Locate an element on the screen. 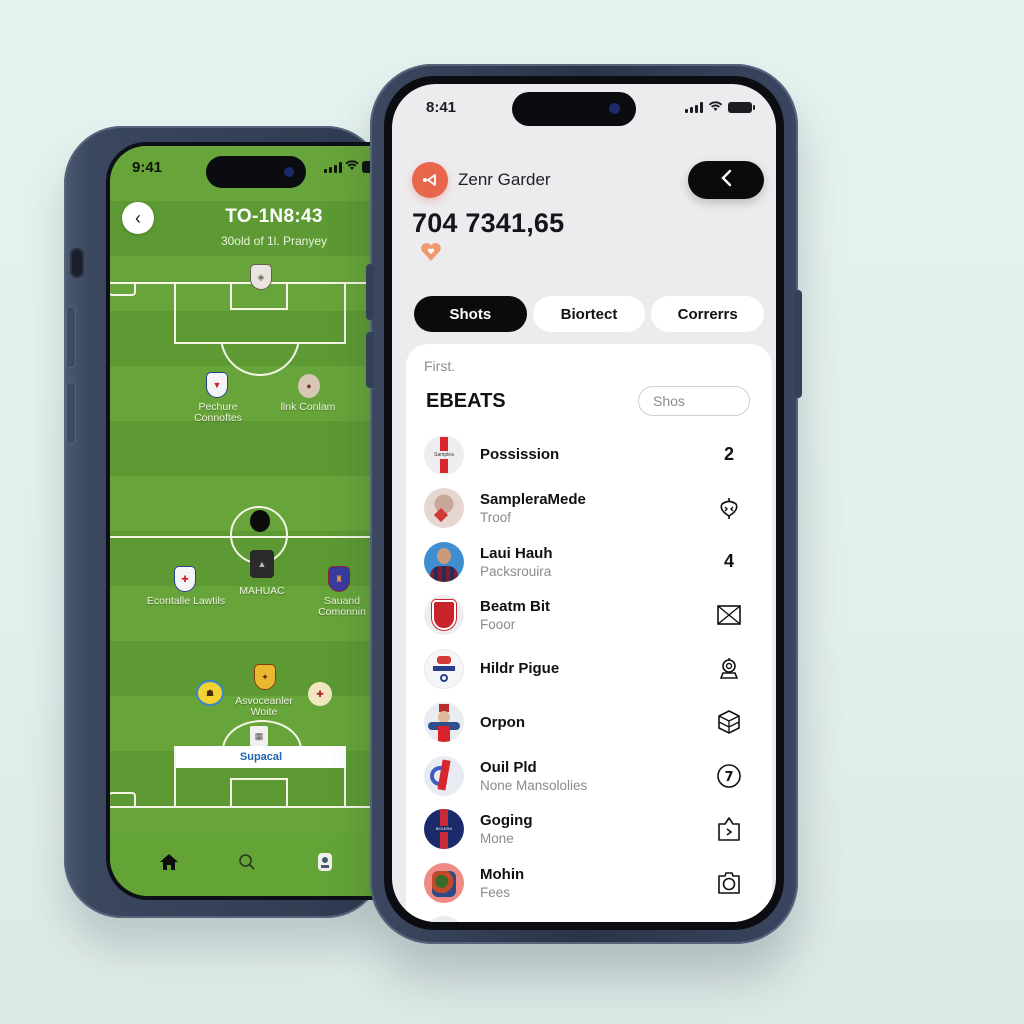 Image resolution: width=1024 pixels, height=1024 pixels. list-item: Laui Hauh Packsrouira 4 is located at coordinates (589, 562).